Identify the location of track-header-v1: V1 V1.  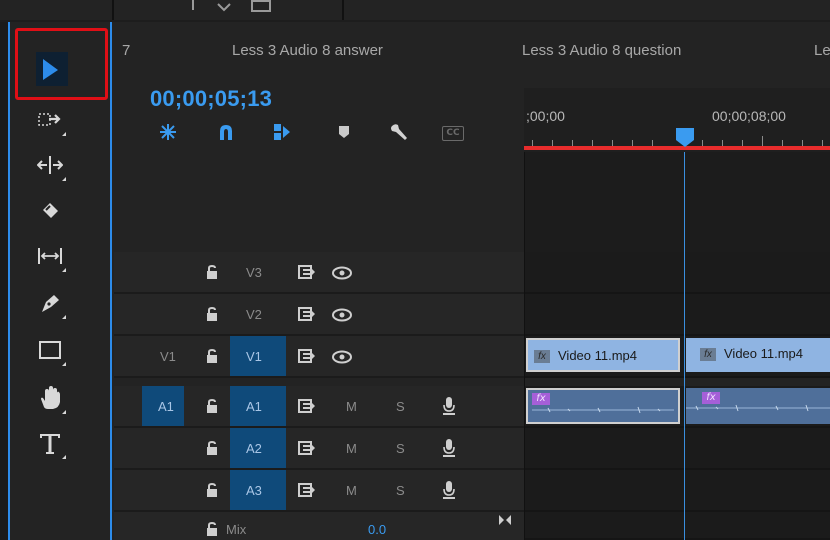
(319, 357).